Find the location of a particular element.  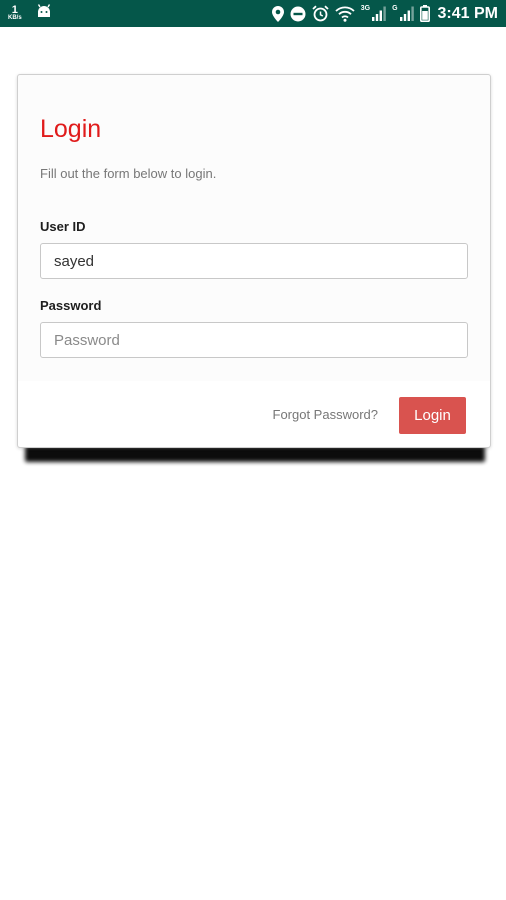

form-subtitle: Fill out the form below to login. is located at coordinates (128, 173).